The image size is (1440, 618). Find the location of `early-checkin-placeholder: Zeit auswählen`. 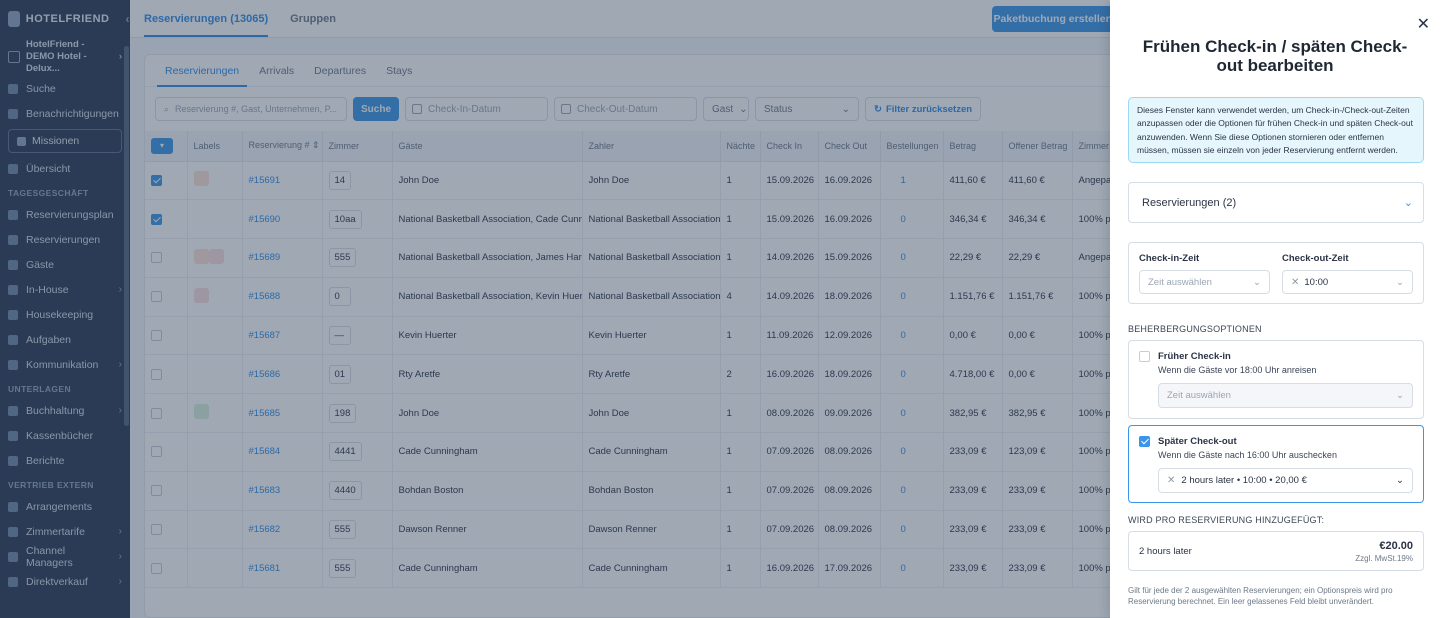

early-checkin-placeholder: Zeit auswählen is located at coordinates (1199, 395).